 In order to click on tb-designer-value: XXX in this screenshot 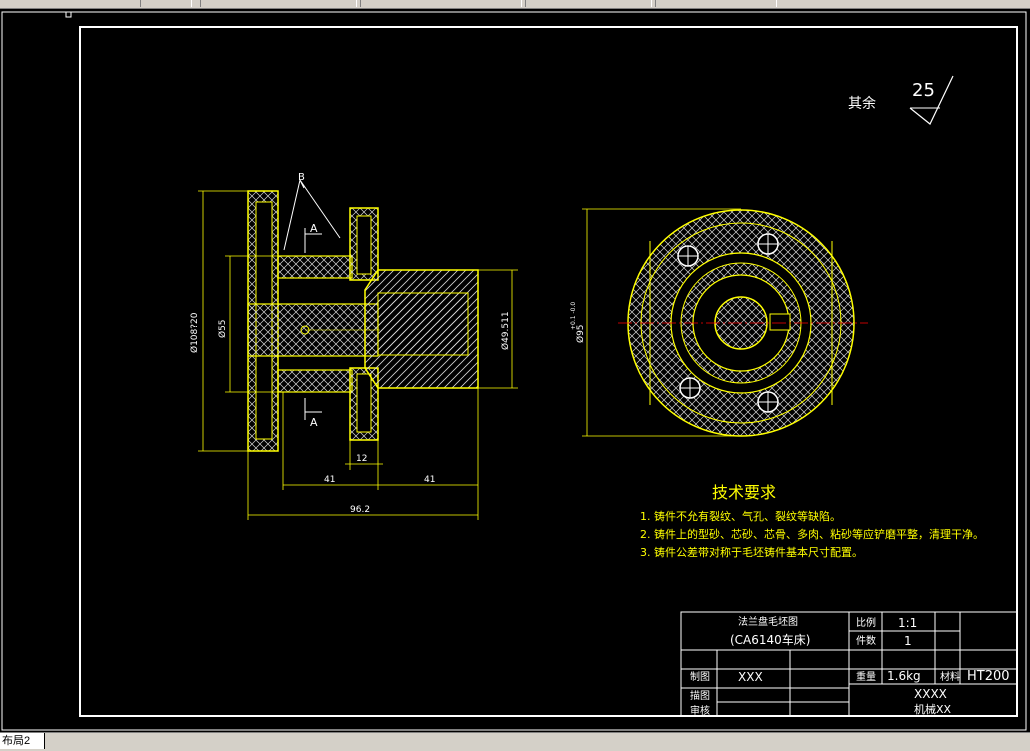, I will do `click(750, 677)`.